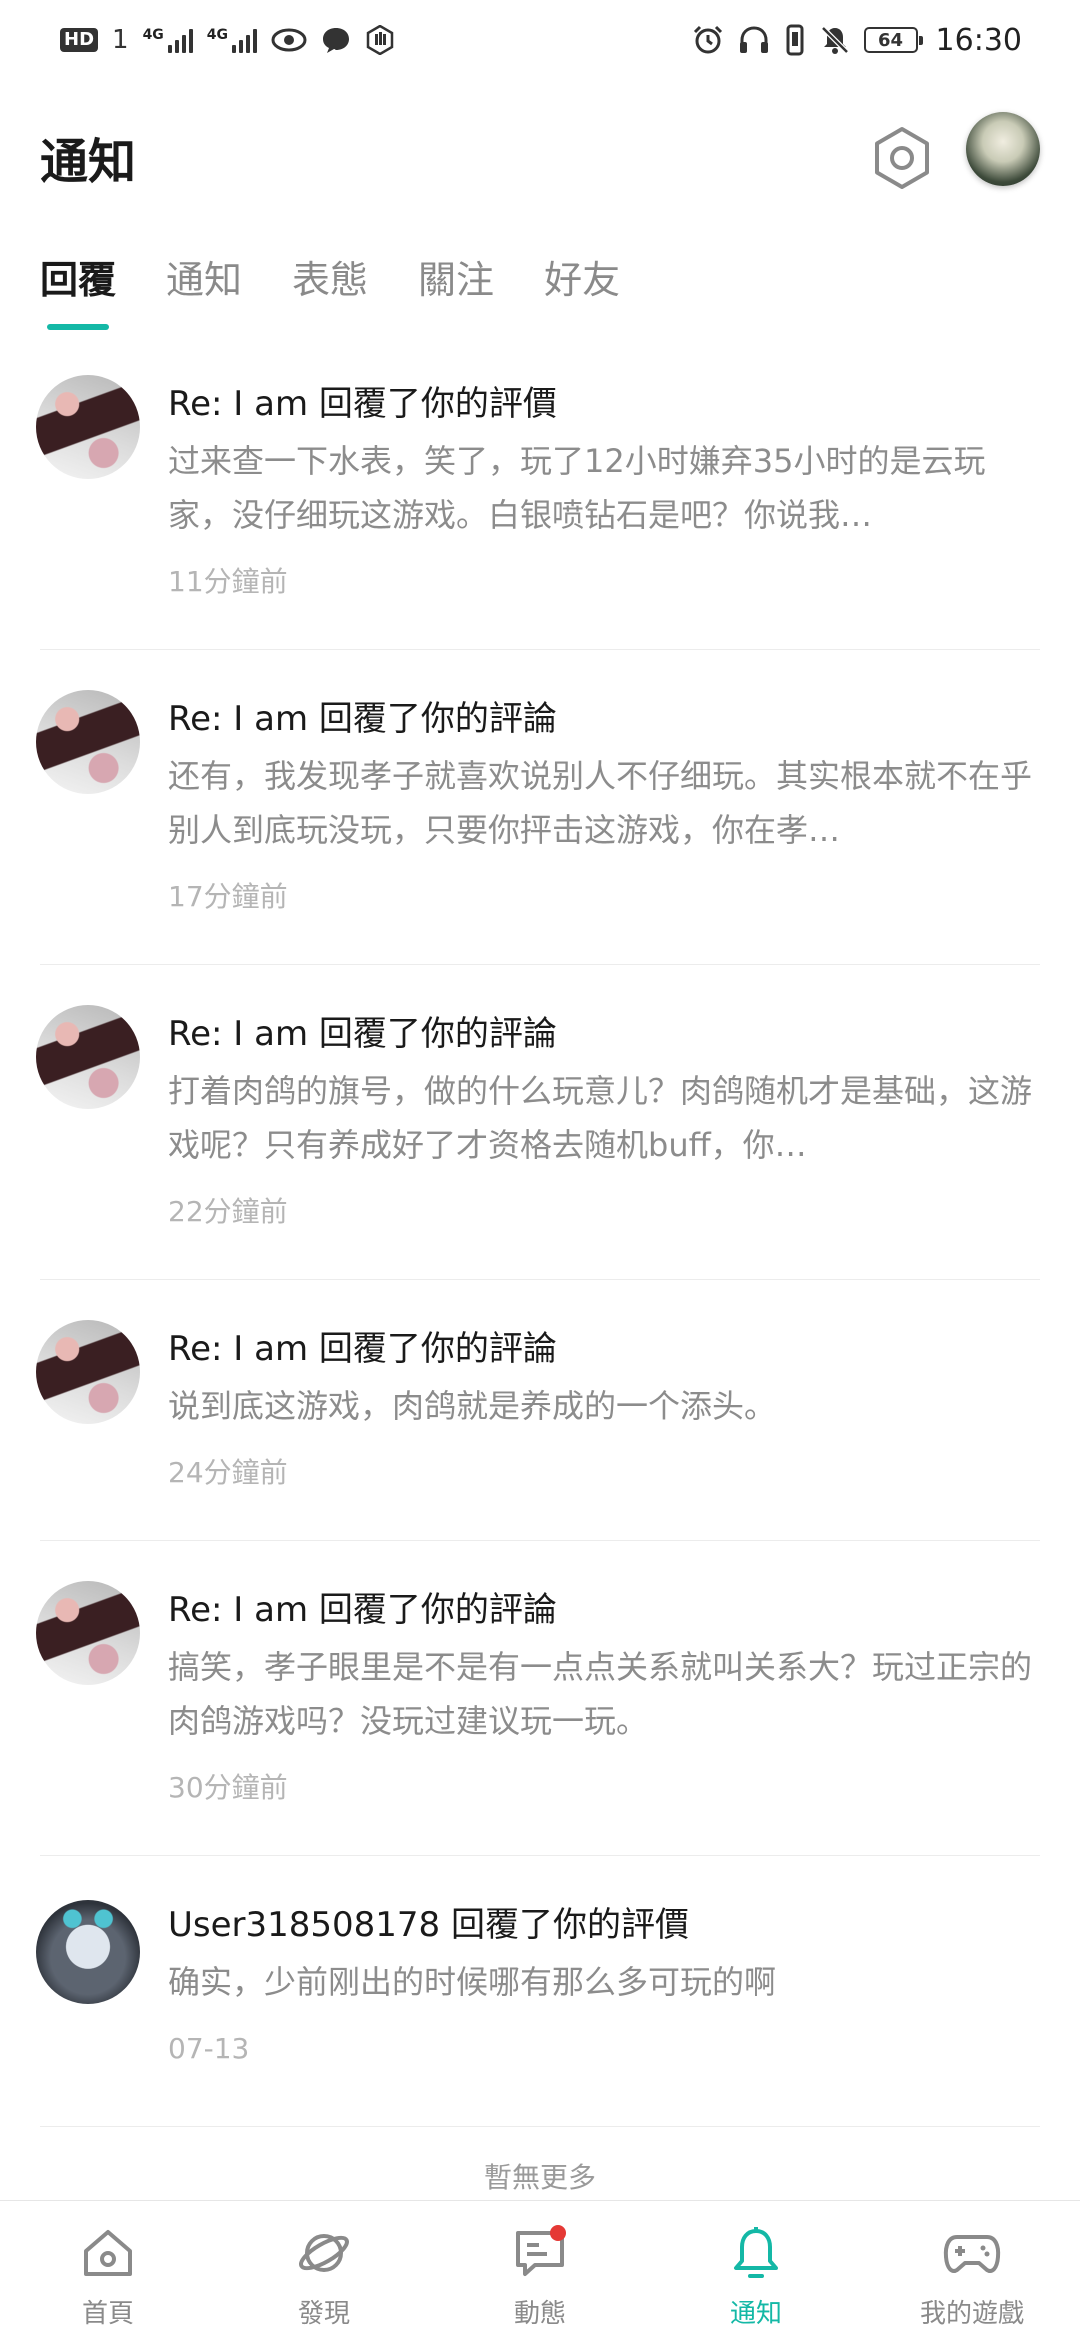 The image size is (1080, 2341). Describe the element at coordinates (228, 1787) in the screenshot. I see `notification-time: 30分鐘前` at that location.